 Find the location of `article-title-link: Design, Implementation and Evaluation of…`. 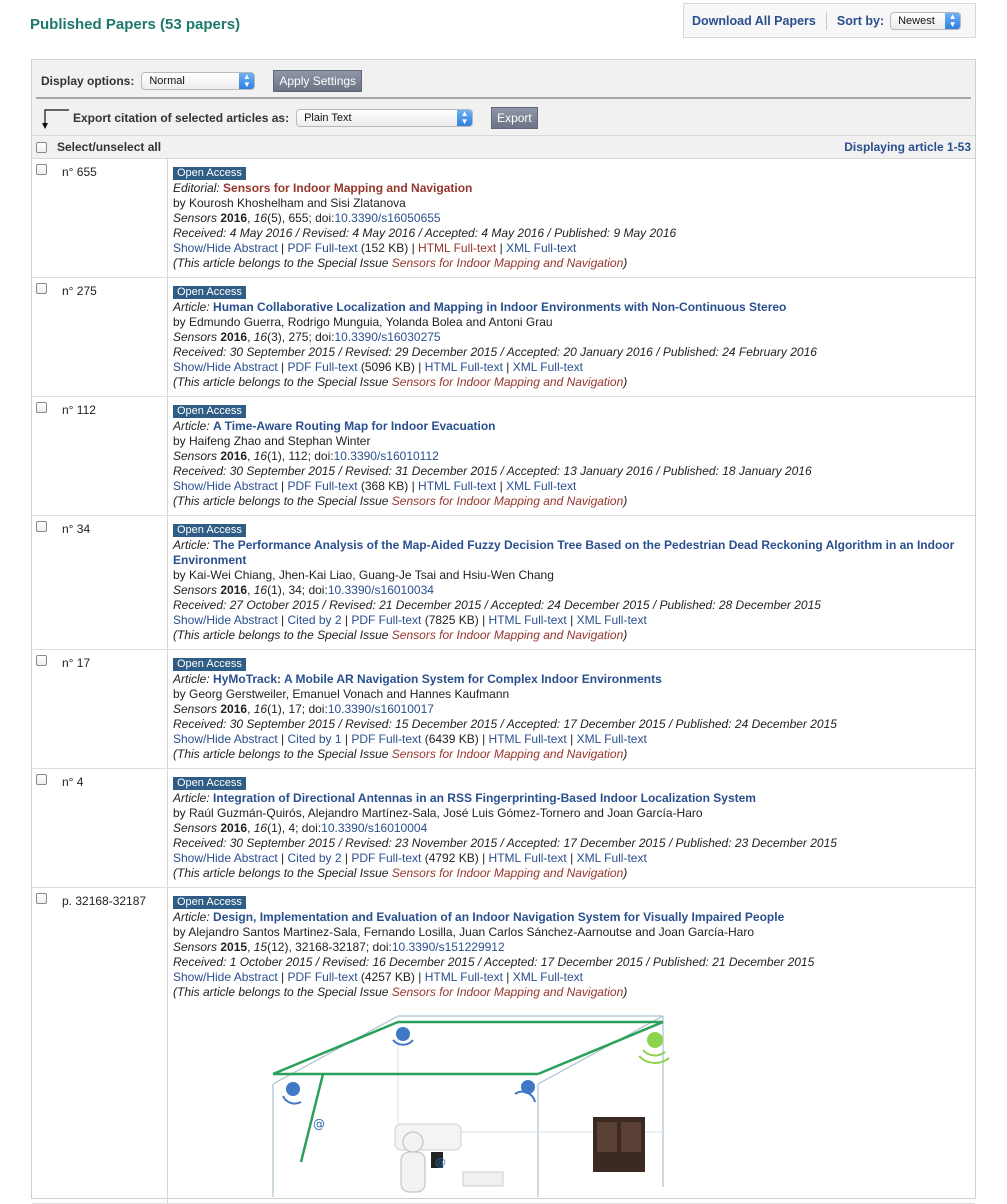

article-title-link: Design, Implementation and Evaluation of… is located at coordinates (498, 917).